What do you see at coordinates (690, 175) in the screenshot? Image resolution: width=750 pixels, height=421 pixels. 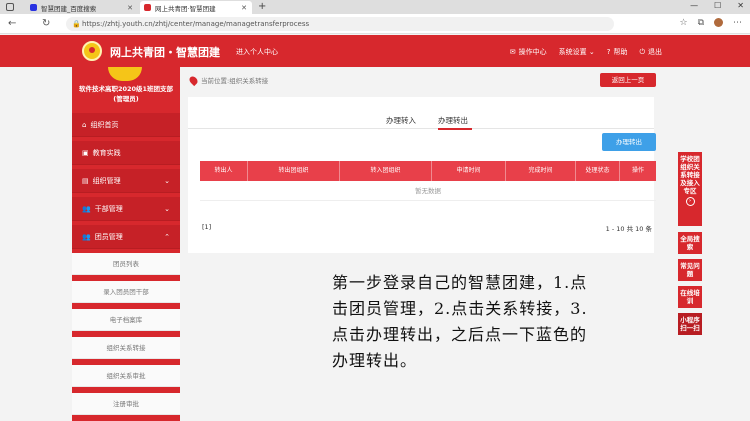 I see `float-label: 学校团组织关系转接及接入专区` at bounding box center [690, 175].